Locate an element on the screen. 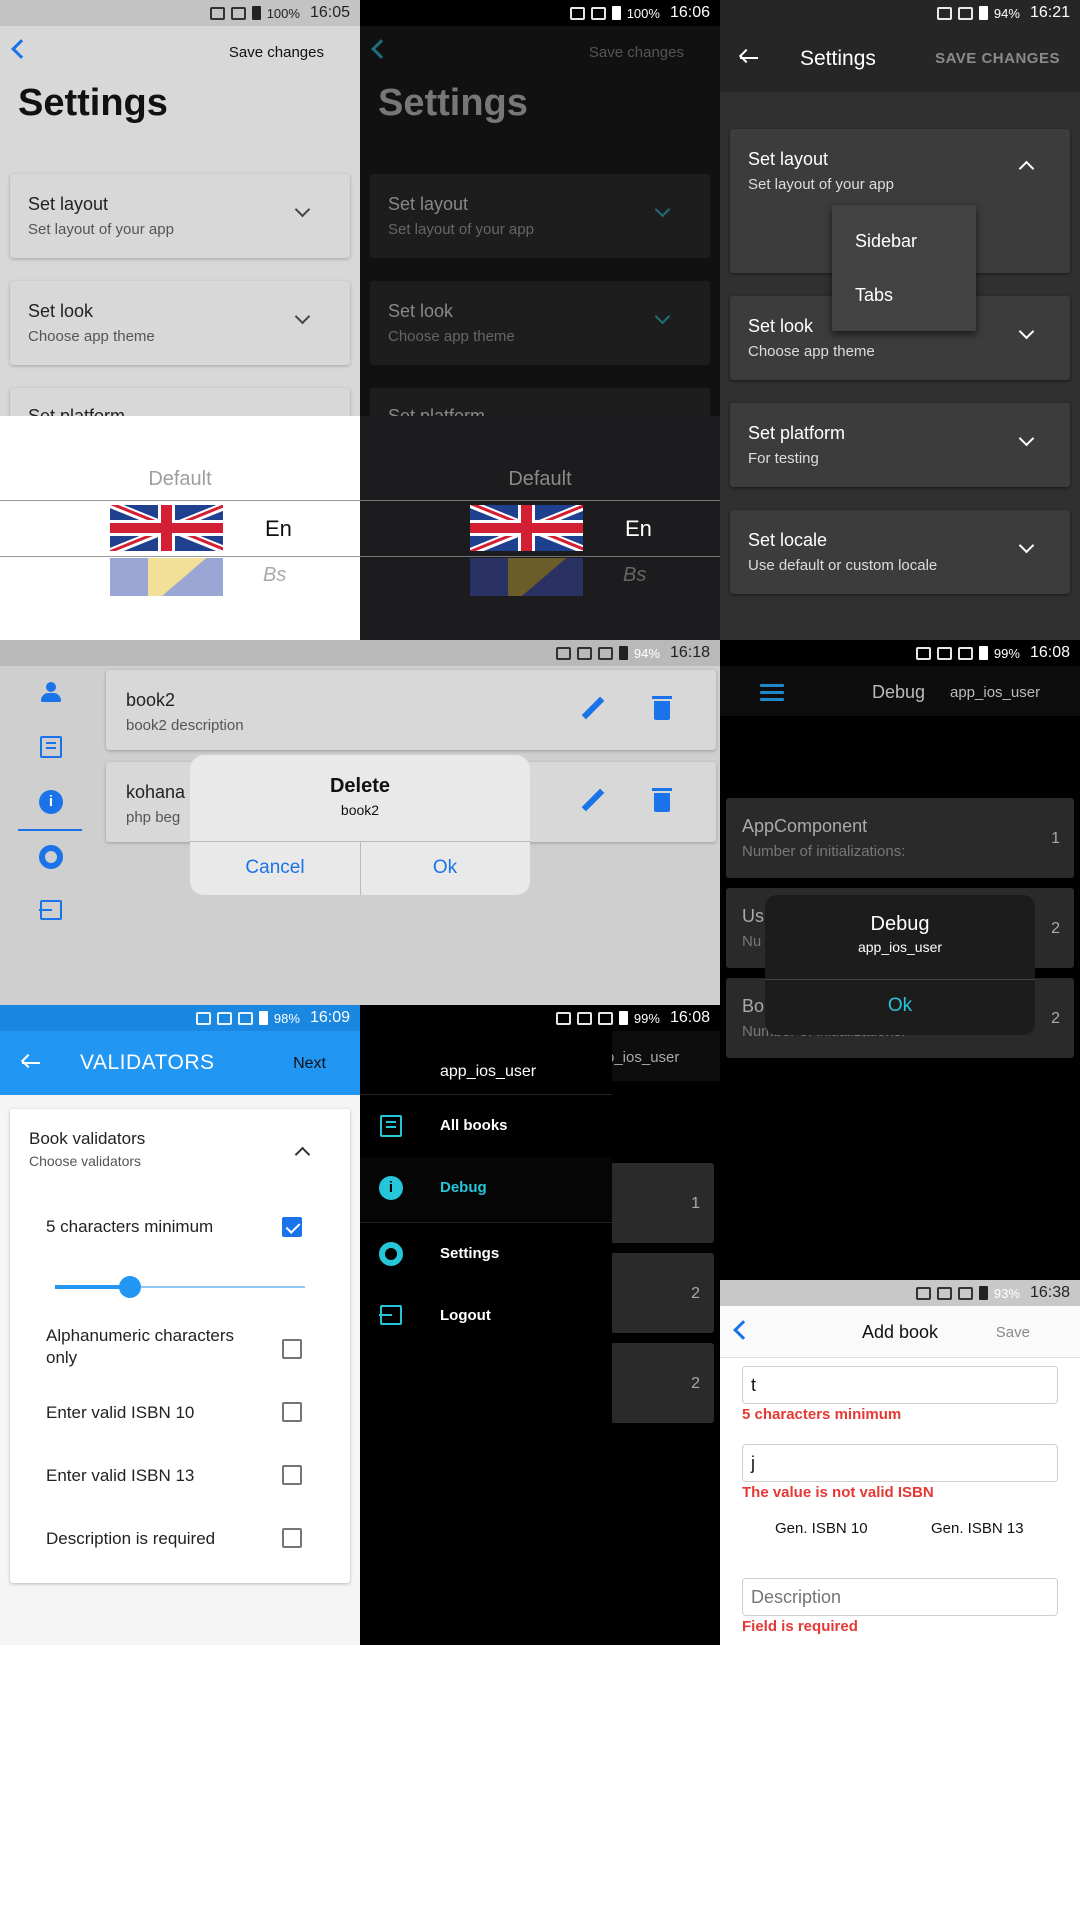  app-bar: Debug app_ios_user is located at coordinates (900, 691).